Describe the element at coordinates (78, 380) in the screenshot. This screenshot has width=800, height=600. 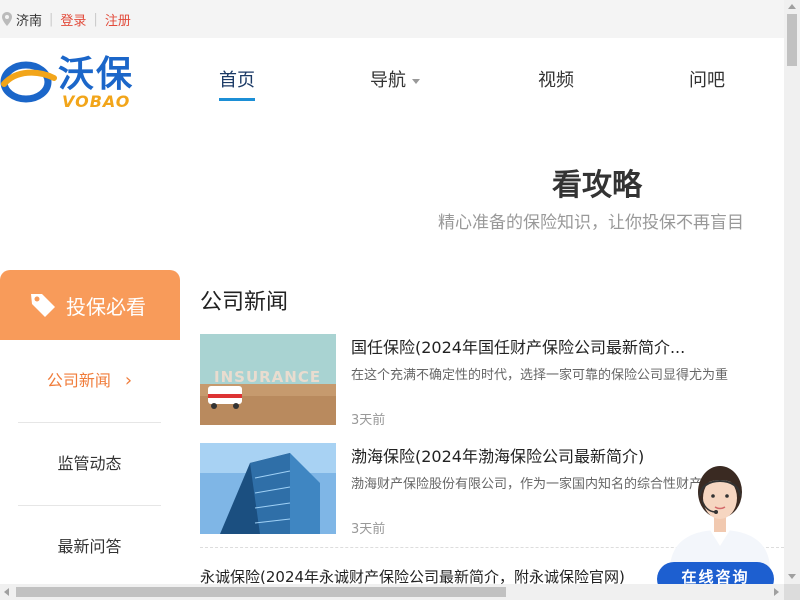
I see `sidebar-item-label: 公司新闻` at that location.